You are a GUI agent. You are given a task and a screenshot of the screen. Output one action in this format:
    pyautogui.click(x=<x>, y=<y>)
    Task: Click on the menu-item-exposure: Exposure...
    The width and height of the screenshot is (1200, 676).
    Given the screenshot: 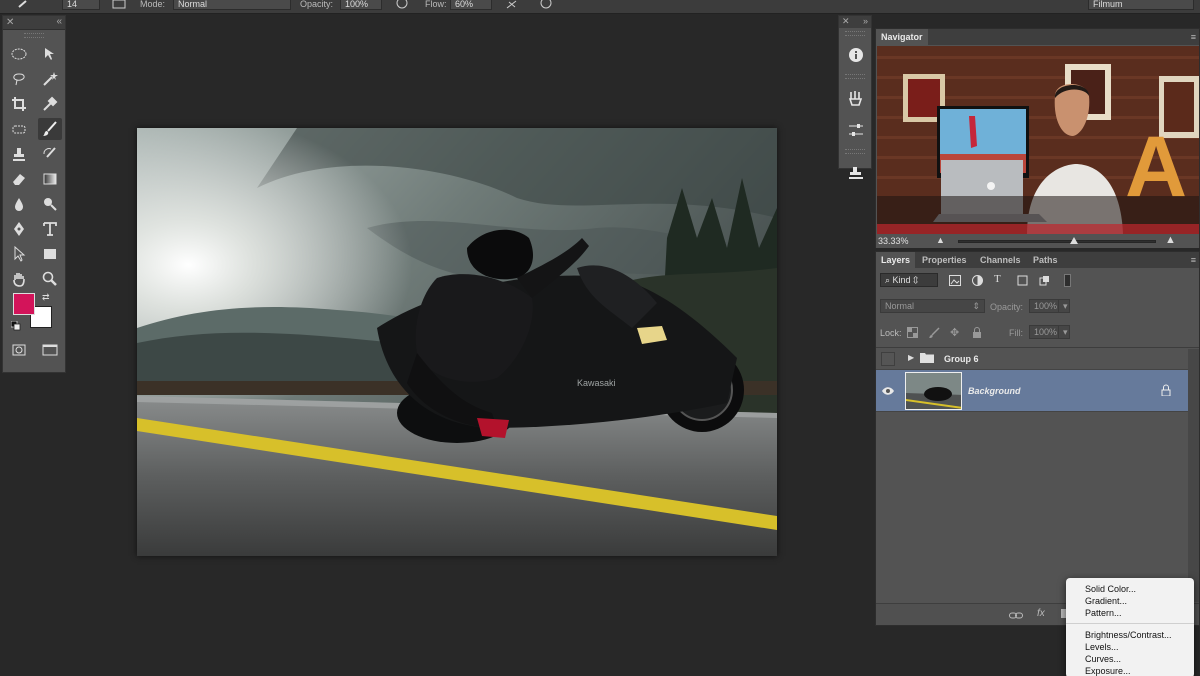 What is the action you would take?
    pyautogui.click(x=1130, y=670)
    